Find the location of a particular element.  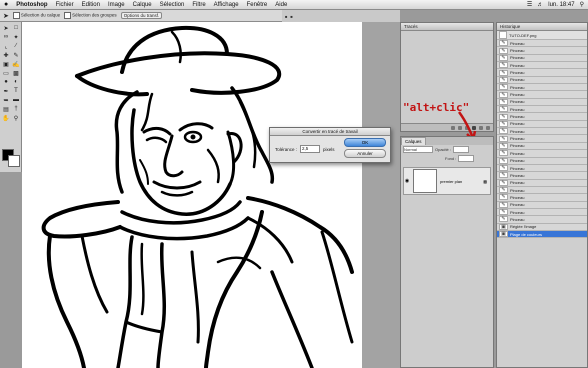

transform-options-button: Options du transf. is located at coordinates (141, 15).